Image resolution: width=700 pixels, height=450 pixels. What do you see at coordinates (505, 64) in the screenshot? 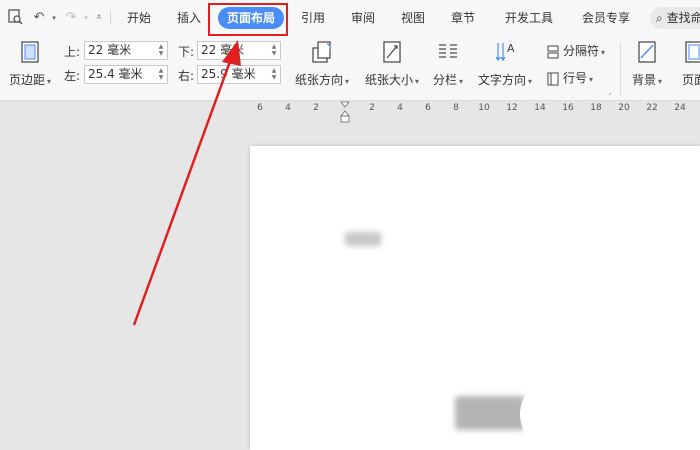
I see `text-direction-button: A 文字方向 ▾` at bounding box center [505, 64].